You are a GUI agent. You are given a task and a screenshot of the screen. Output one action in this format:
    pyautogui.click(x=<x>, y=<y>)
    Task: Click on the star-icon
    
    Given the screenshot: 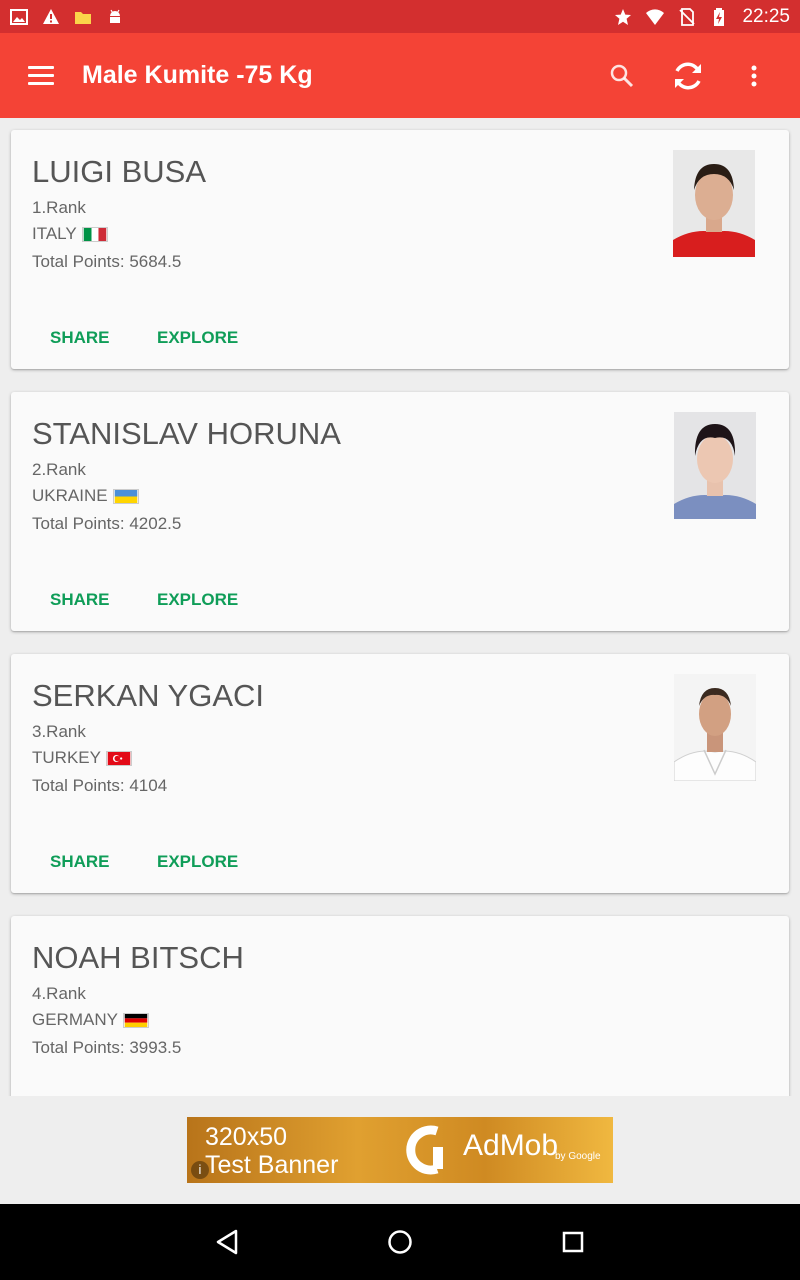 What is the action you would take?
    pyautogui.click(x=623, y=16)
    